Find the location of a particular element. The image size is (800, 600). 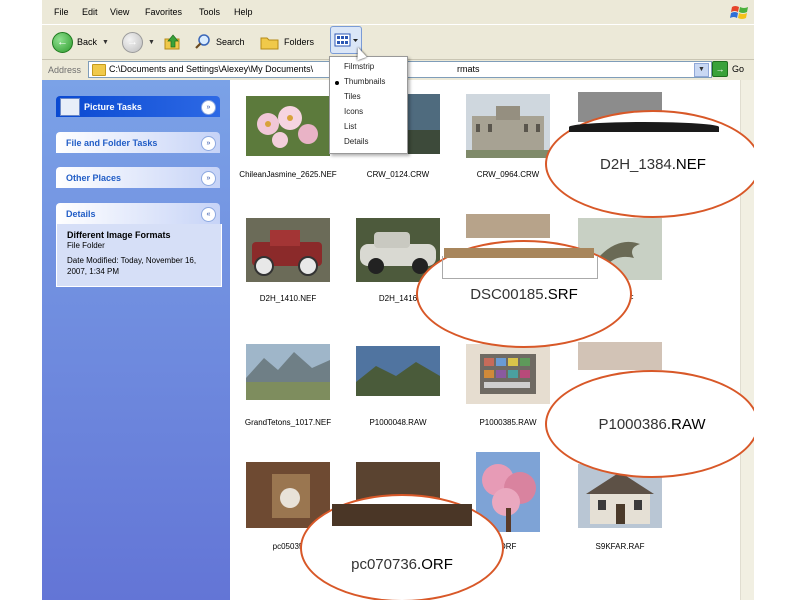

image-frame is located at coordinates (520, 267).